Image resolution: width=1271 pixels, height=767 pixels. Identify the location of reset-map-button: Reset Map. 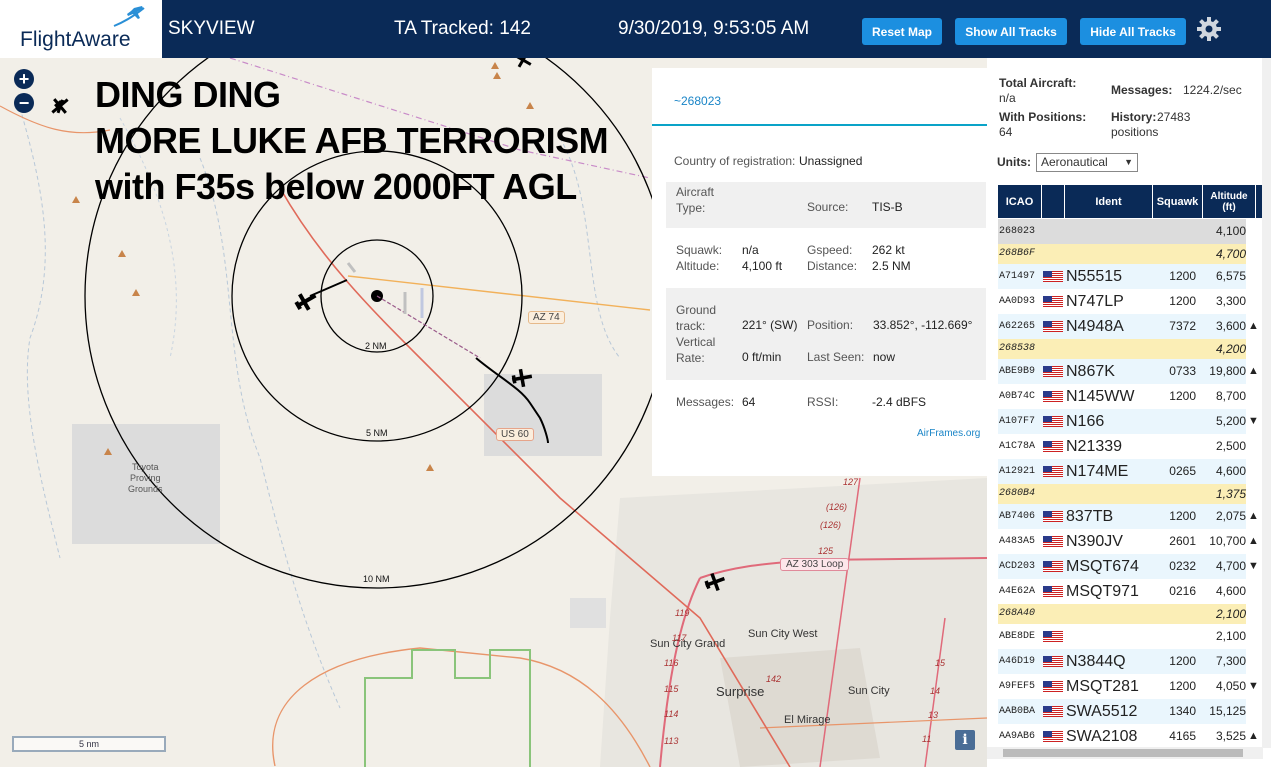
(902, 31).